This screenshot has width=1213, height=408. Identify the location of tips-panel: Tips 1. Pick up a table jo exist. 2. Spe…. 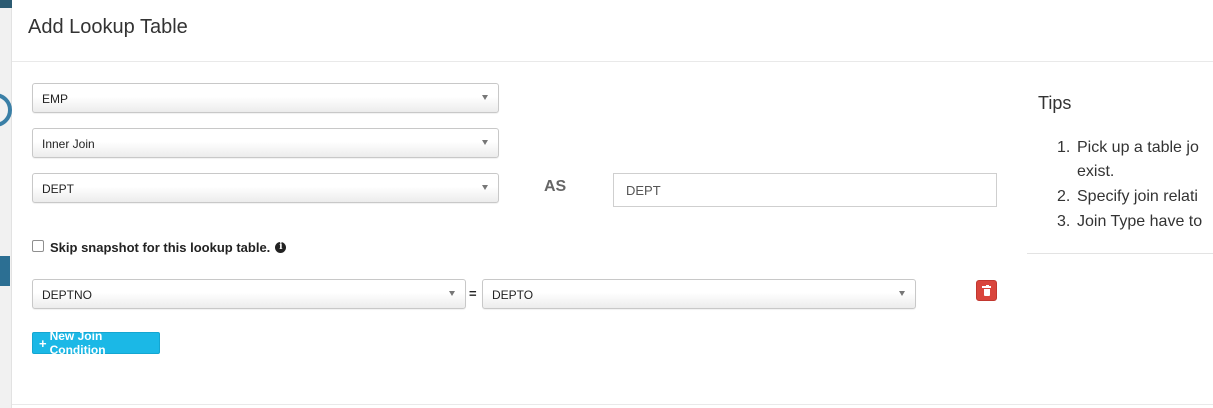
(1120, 158).